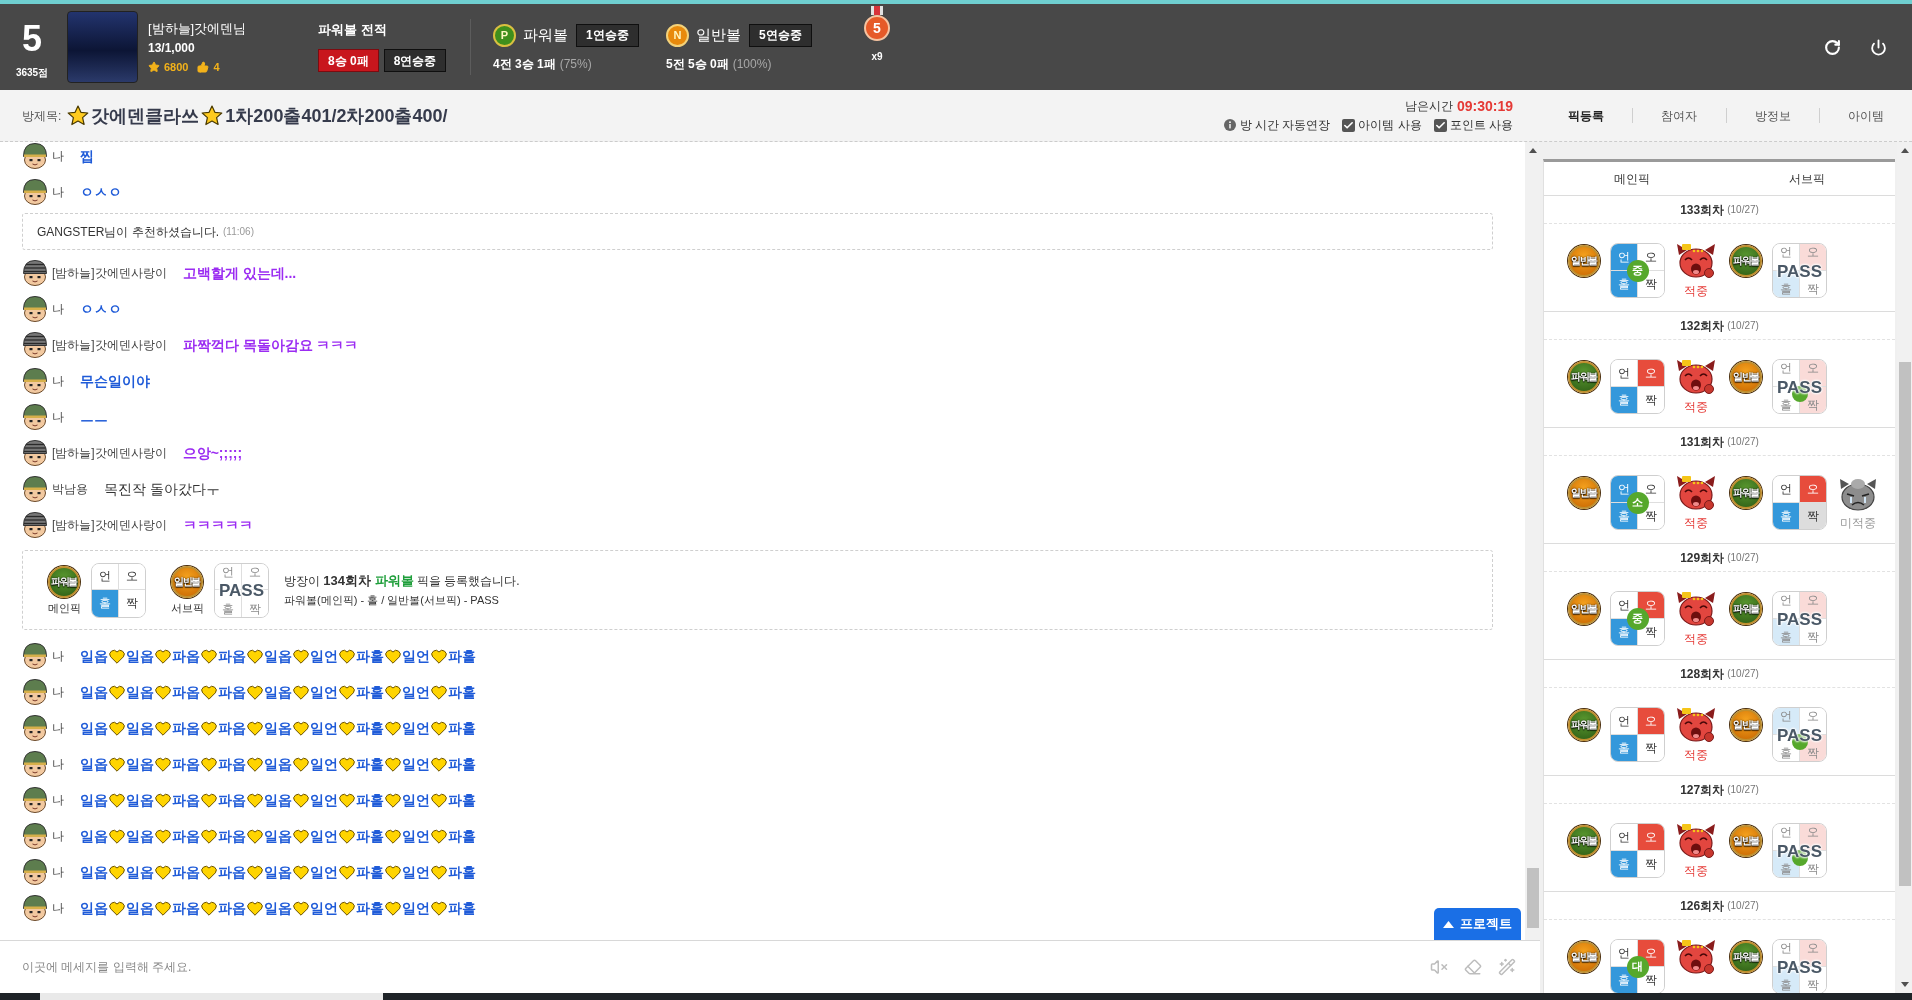  Describe the element at coordinates (211, 996) in the screenshot. I see `taskbar-field` at that location.